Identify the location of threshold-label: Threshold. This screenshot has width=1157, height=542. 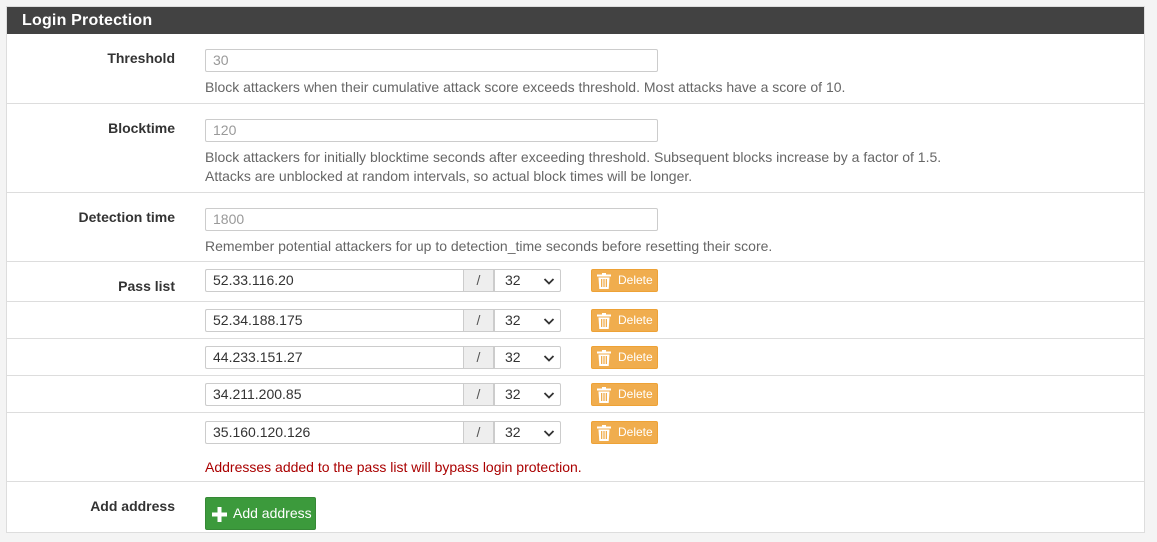
(141, 58).